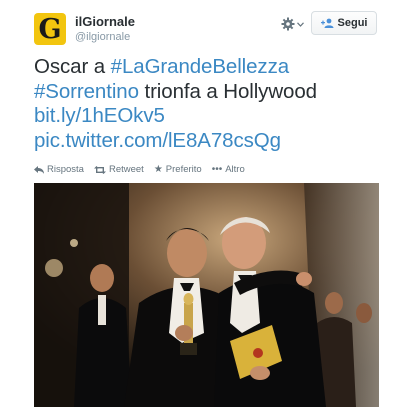  I want to click on favorite-button: ★ Preferito, so click(178, 169).